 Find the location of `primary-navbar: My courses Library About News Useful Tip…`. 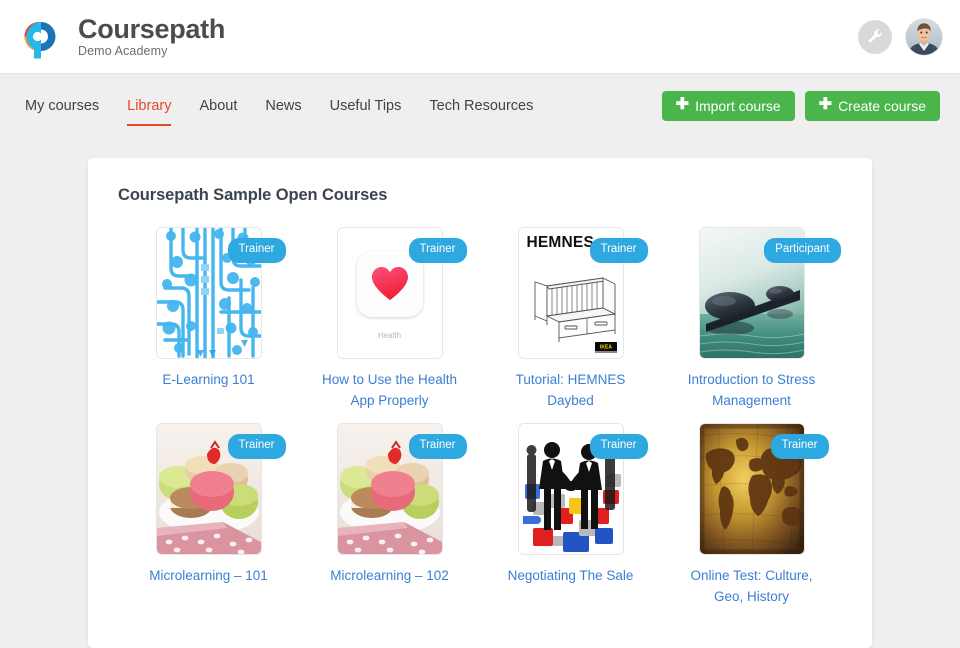

primary-navbar: My courses Library About News Useful Tip… is located at coordinates (480, 106).